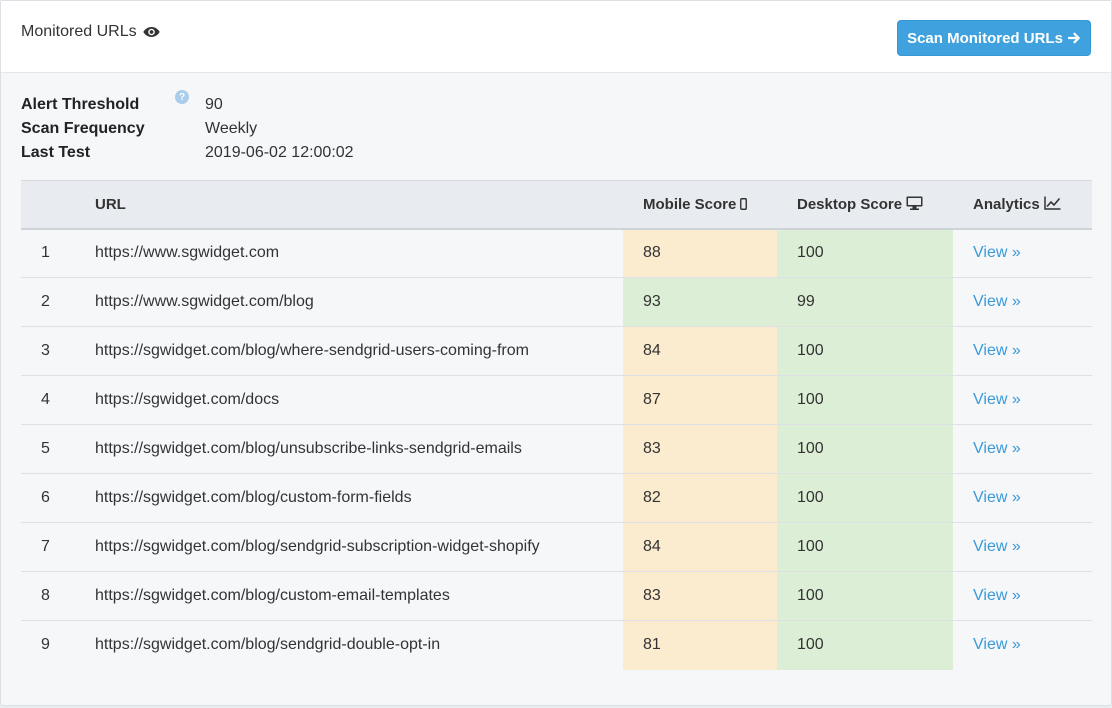  I want to click on scan-button-label: Scan Monitored URLs, so click(985, 38).